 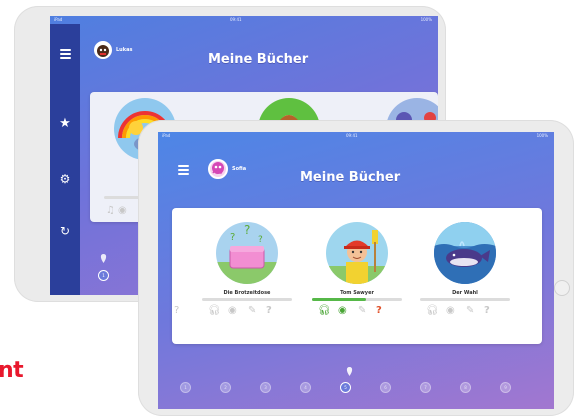 What do you see at coordinates (339, 299) in the screenshot?
I see `progress-fill` at bounding box center [339, 299].